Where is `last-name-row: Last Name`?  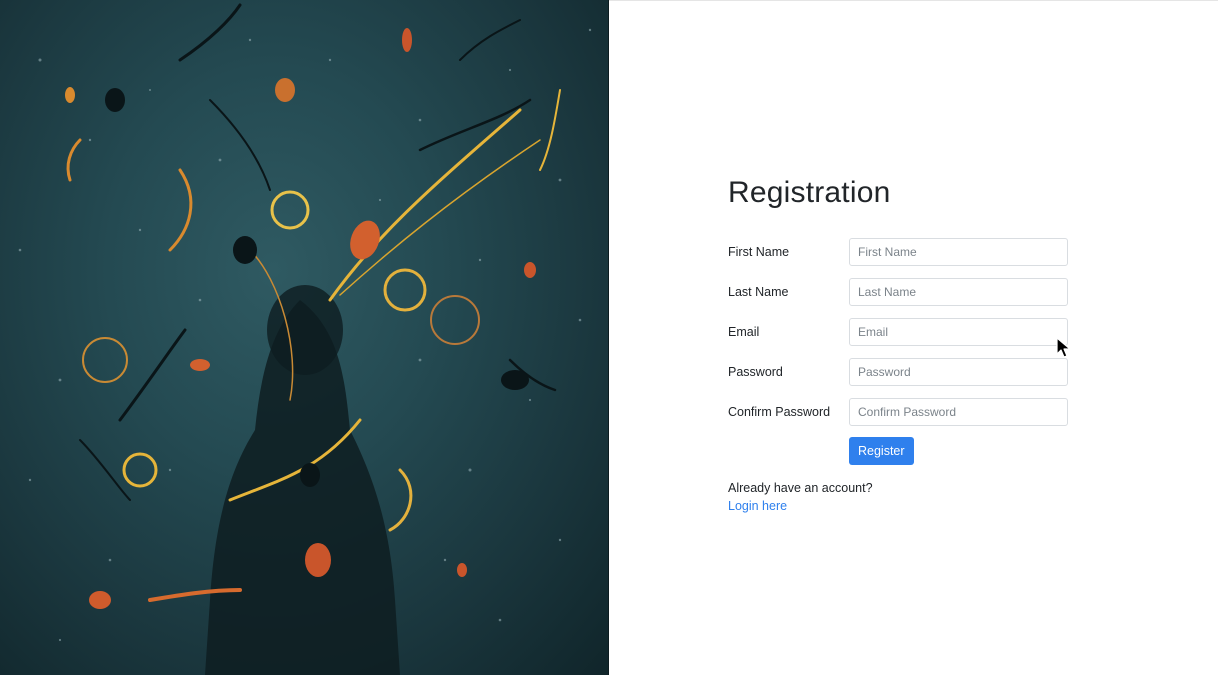 last-name-row: Last Name is located at coordinates (908, 292).